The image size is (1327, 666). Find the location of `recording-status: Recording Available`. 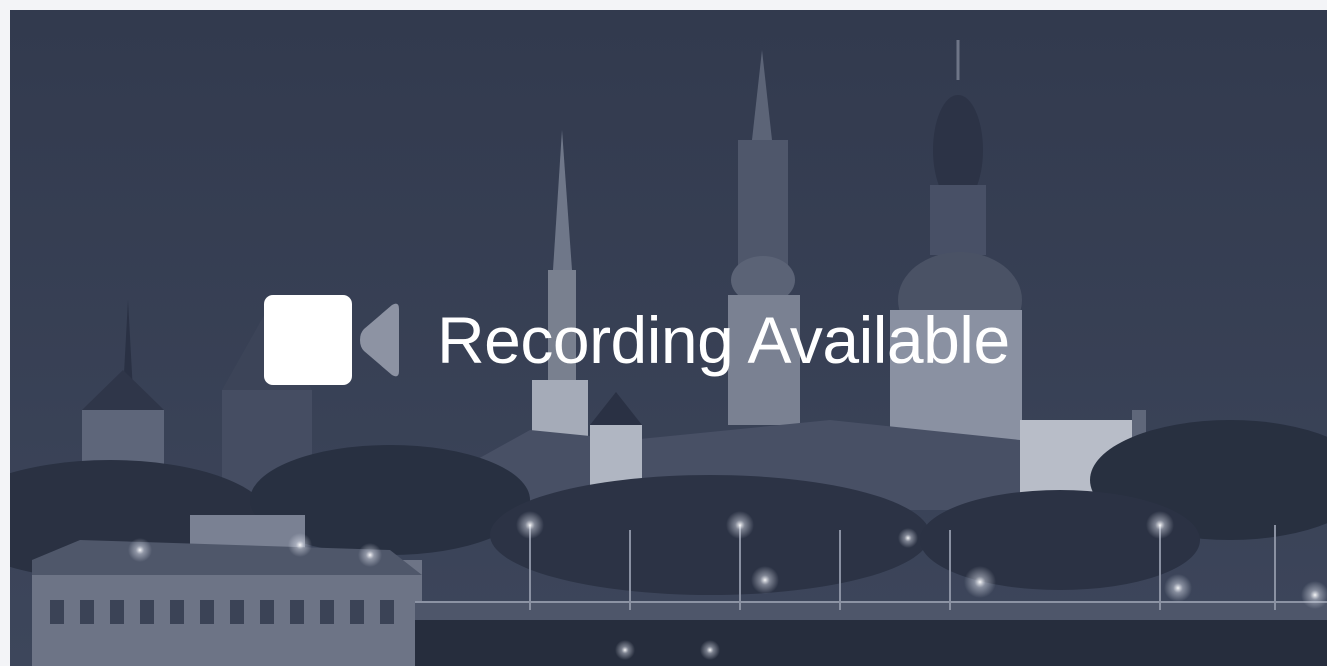

recording-status: Recording Available is located at coordinates (637, 340).